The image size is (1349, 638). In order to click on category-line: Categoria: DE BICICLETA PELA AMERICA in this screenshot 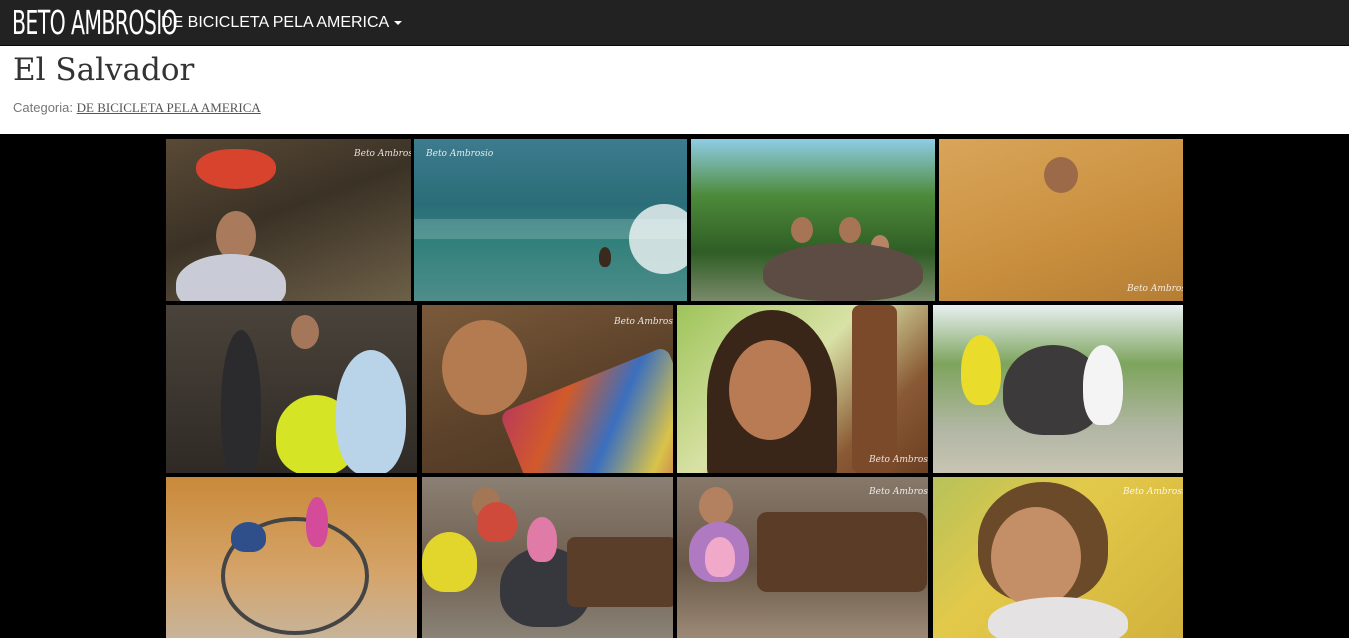, I will do `click(137, 108)`.